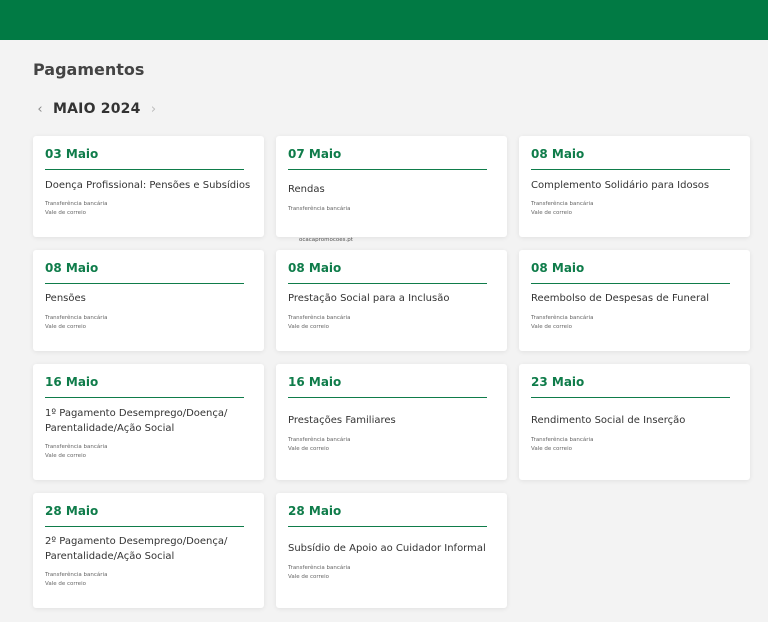 The width and height of the screenshot is (768, 622). I want to click on payment-methods: Transferência bancária, so click(319, 209).